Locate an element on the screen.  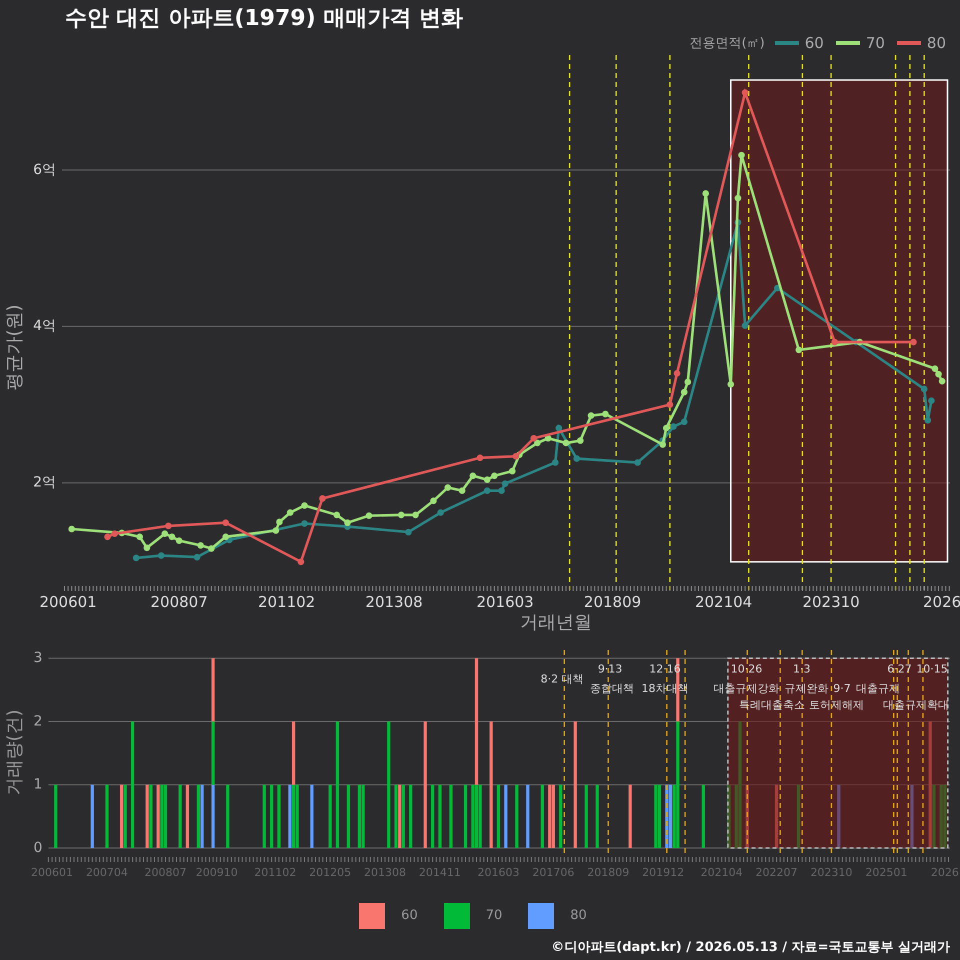
tick-label: 202501 is located at coordinates (886, 872).